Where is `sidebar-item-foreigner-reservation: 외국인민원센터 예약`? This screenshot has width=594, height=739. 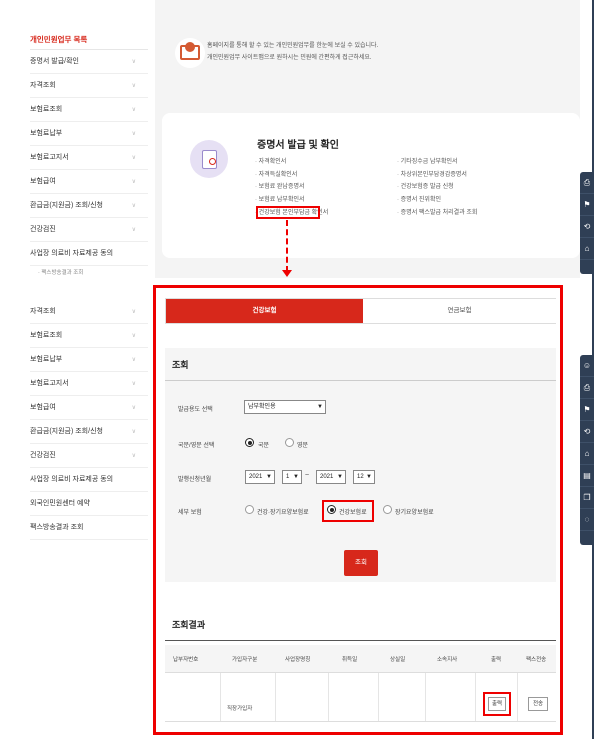 sidebar-item-foreigner-reservation: 외국인민원센터 예약 is located at coordinates (89, 504).